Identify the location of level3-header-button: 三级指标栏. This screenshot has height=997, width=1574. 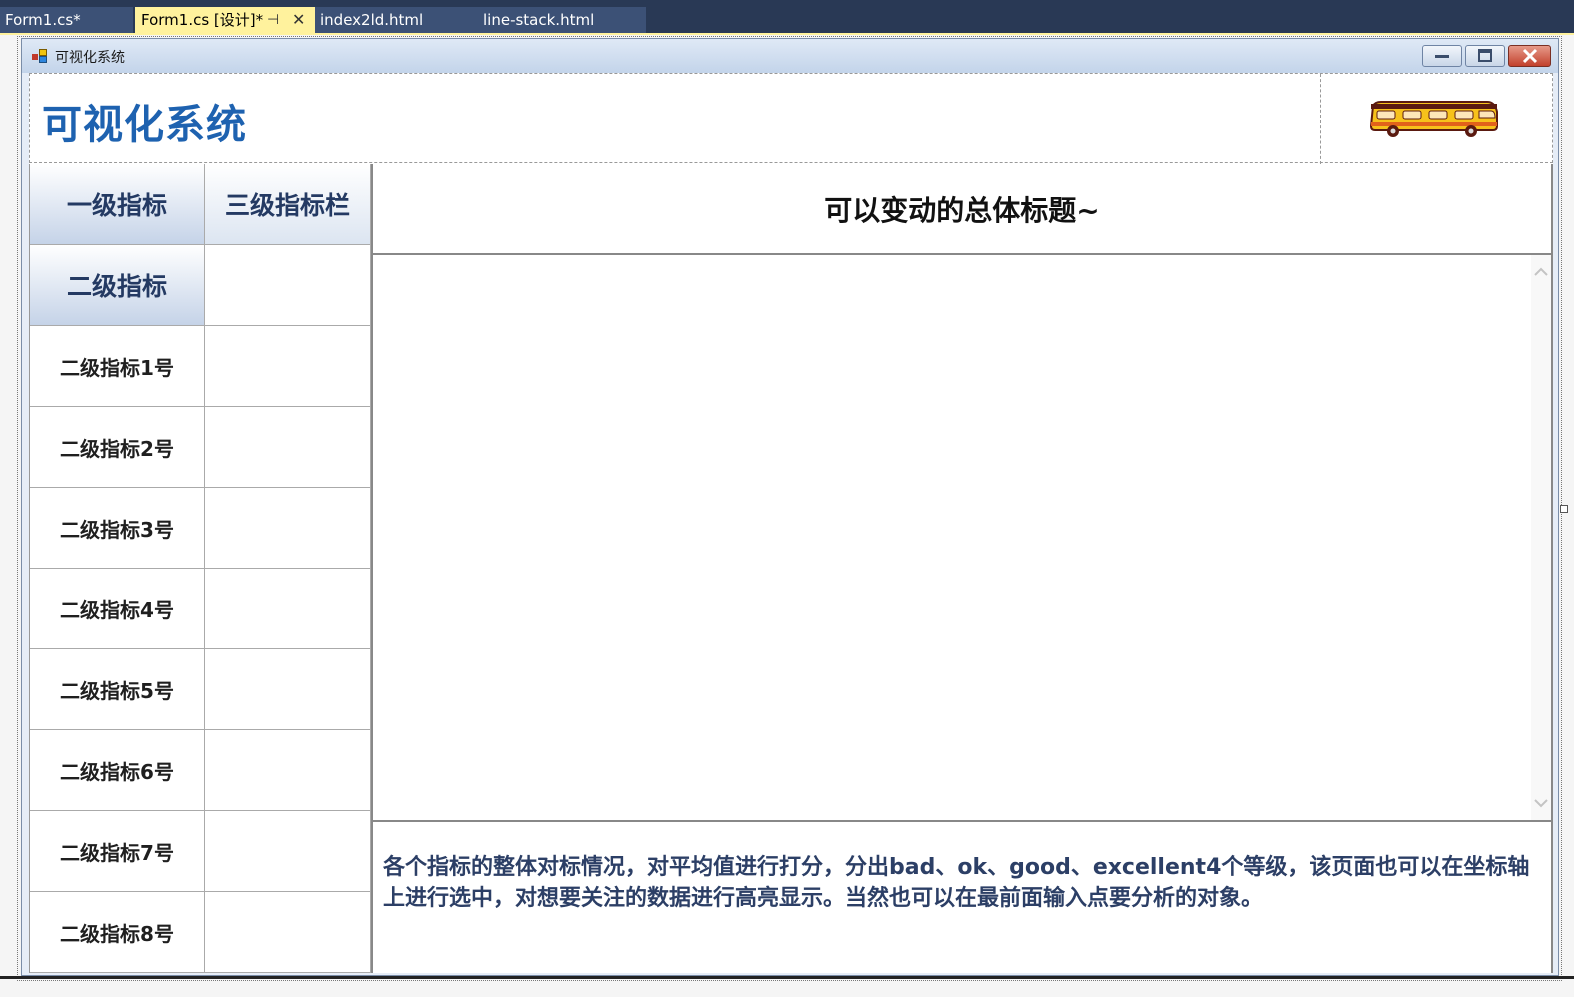
(288, 204).